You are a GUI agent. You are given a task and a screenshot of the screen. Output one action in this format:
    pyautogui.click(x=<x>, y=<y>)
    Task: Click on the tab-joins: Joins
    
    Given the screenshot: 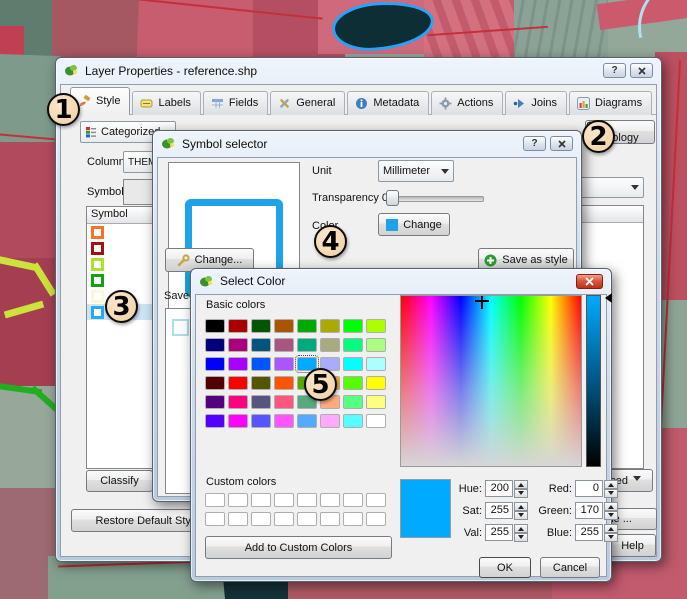 What is the action you would take?
    pyautogui.click(x=536, y=103)
    